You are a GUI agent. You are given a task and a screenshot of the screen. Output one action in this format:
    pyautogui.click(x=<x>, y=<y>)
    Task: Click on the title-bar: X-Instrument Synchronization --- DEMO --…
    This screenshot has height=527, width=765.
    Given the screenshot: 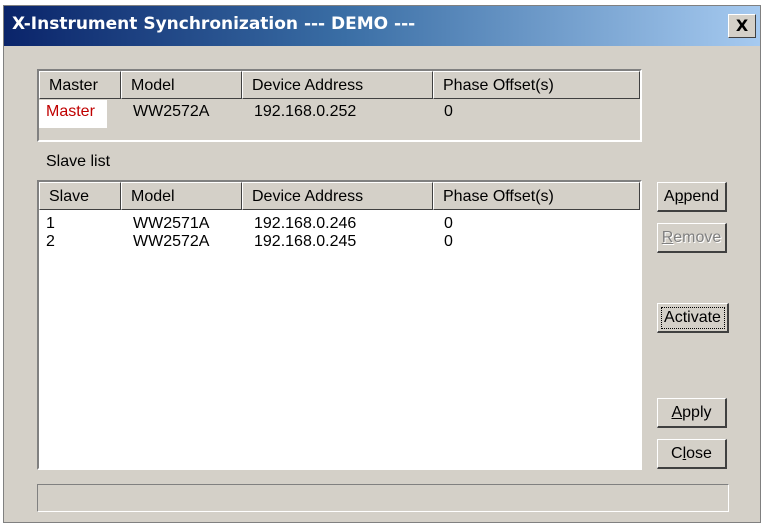 What is the action you would take?
    pyautogui.click(x=382, y=26)
    